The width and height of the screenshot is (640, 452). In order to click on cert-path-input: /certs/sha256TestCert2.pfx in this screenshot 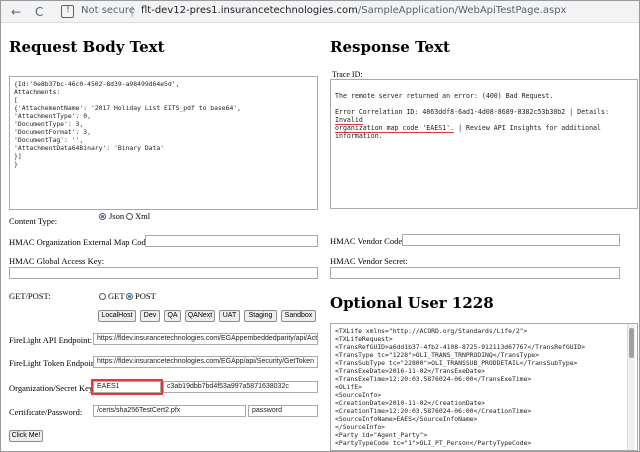, I will do `click(169, 411)`.